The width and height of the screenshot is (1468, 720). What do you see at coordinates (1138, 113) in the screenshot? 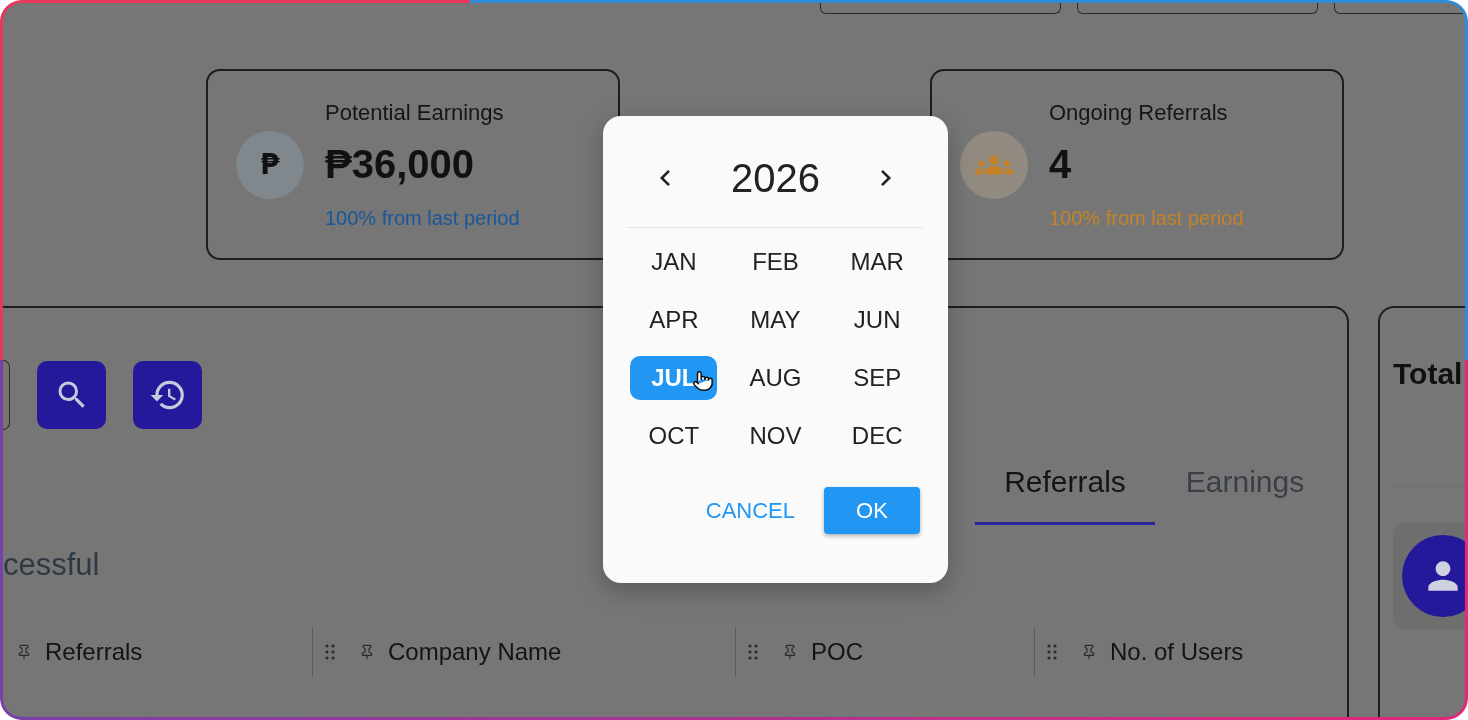
I see `card-title: Ongoing Referrals` at bounding box center [1138, 113].